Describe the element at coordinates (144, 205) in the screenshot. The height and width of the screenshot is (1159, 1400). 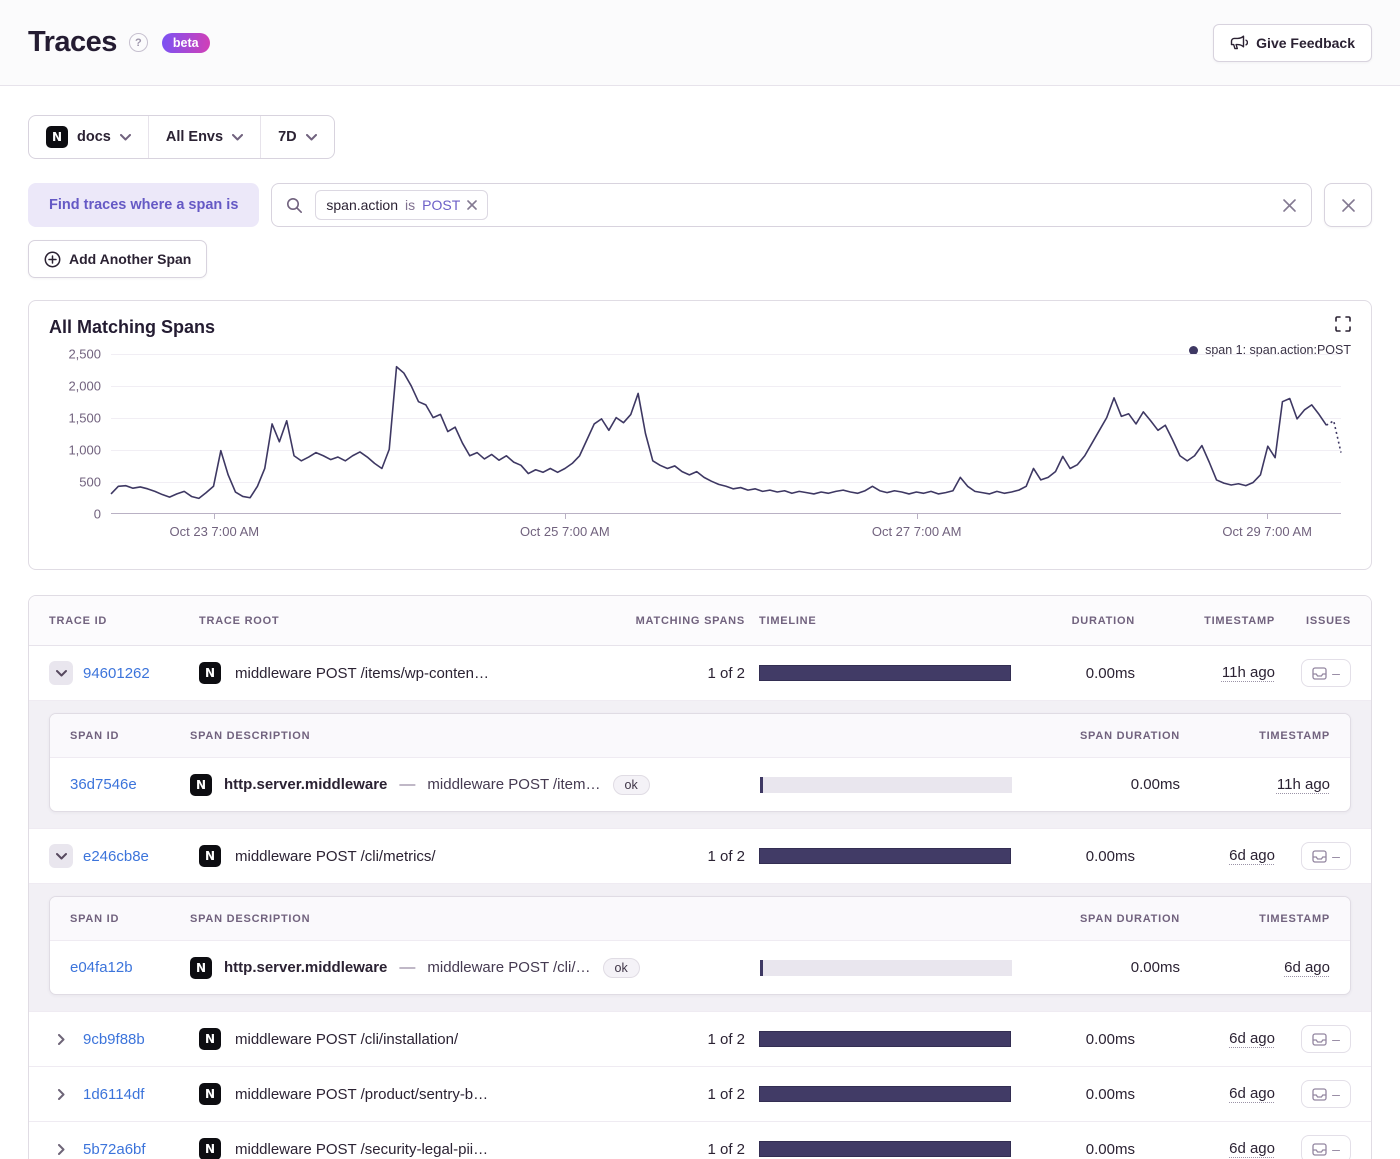
I see `find-traces-label: Find traces where a span is` at that location.